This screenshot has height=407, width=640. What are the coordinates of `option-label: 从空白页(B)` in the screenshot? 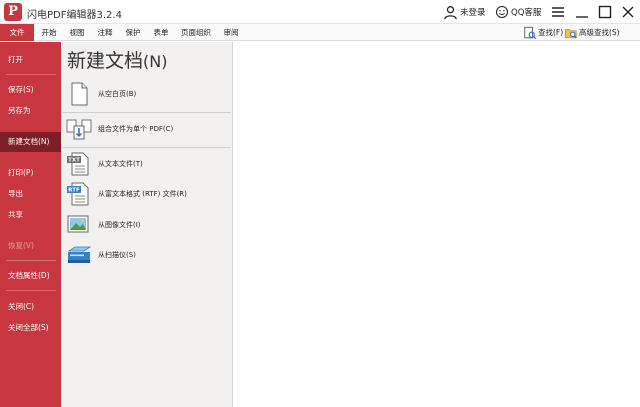 It's located at (117, 94).